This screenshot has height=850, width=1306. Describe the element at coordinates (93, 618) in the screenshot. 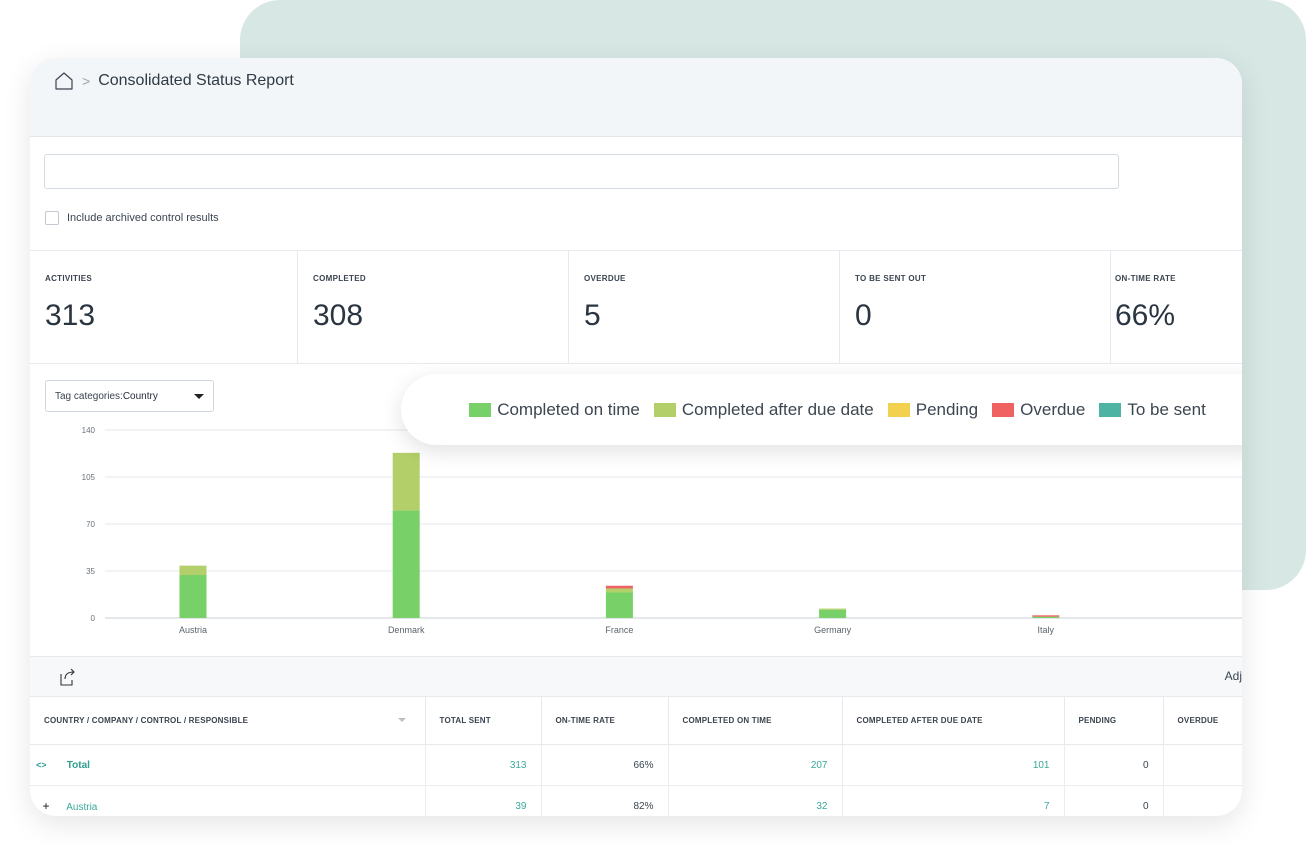

I see `y-tick-label: 0` at that location.